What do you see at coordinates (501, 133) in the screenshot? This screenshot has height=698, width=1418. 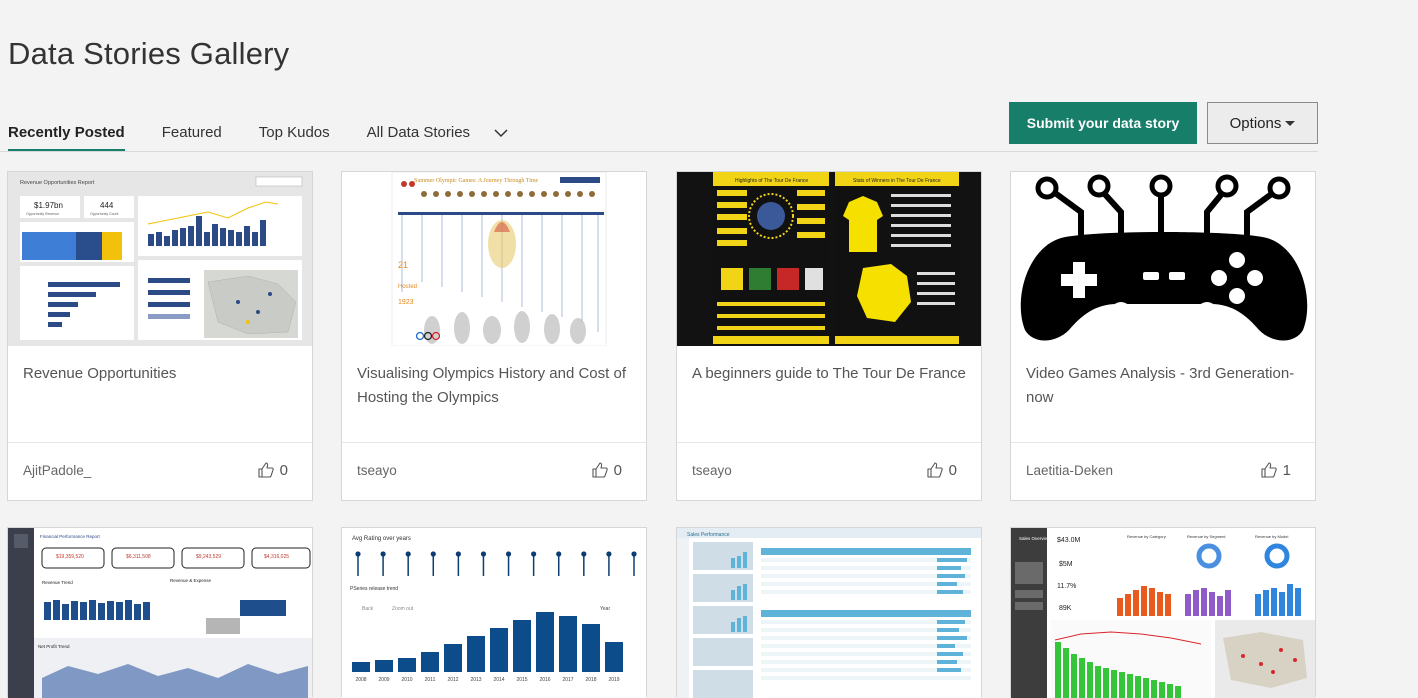 I see `chevron-down-icon` at bounding box center [501, 133].